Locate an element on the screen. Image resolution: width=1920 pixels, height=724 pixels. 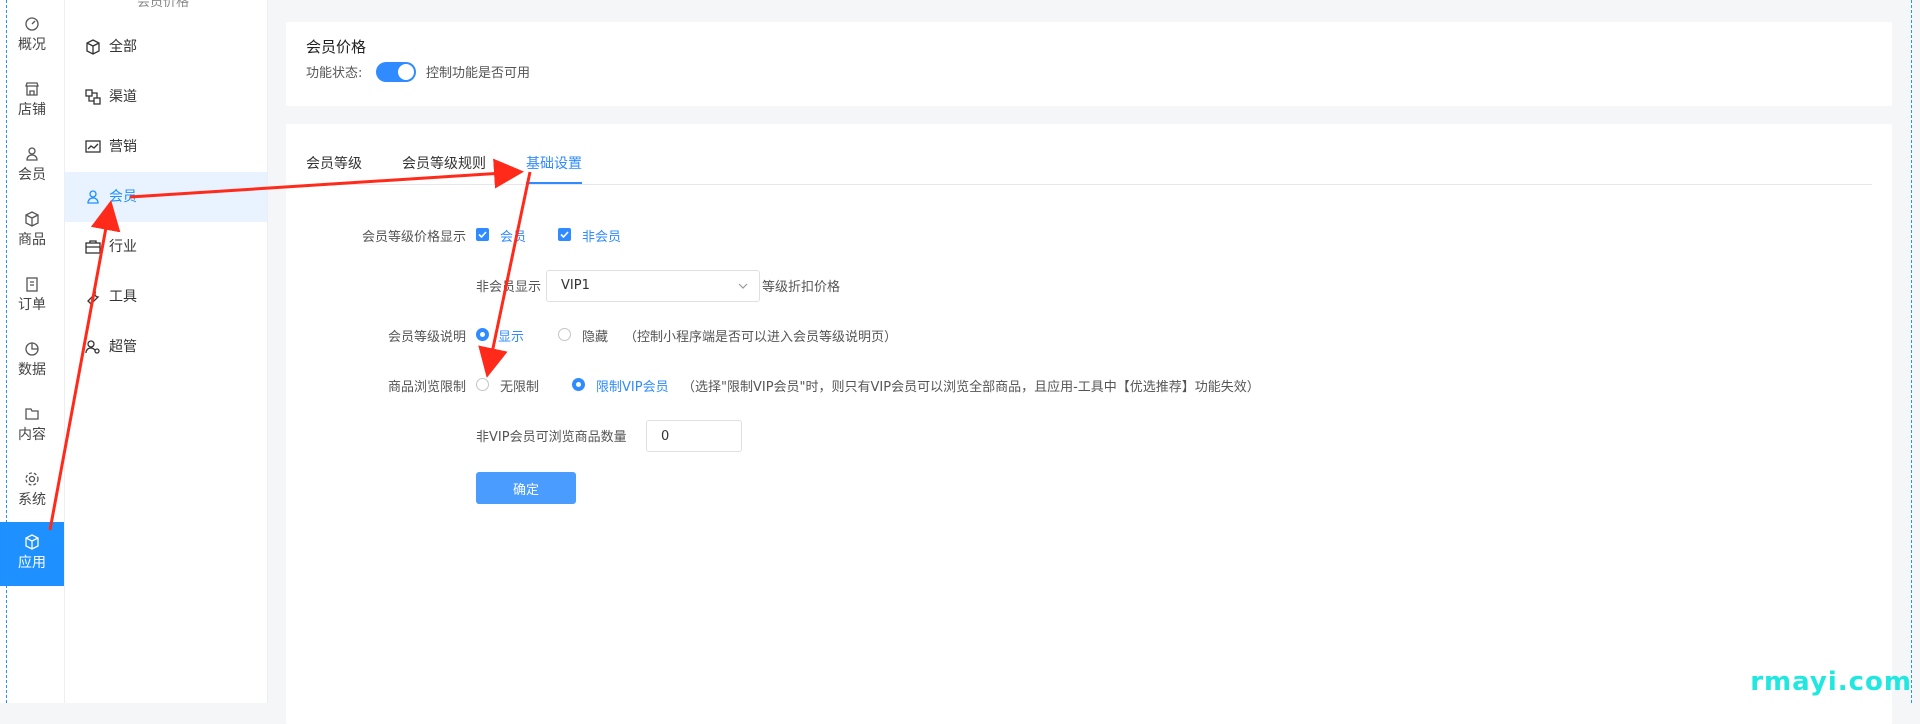
member-checkbox-label: 会员 is located at coordinates (513, 237).